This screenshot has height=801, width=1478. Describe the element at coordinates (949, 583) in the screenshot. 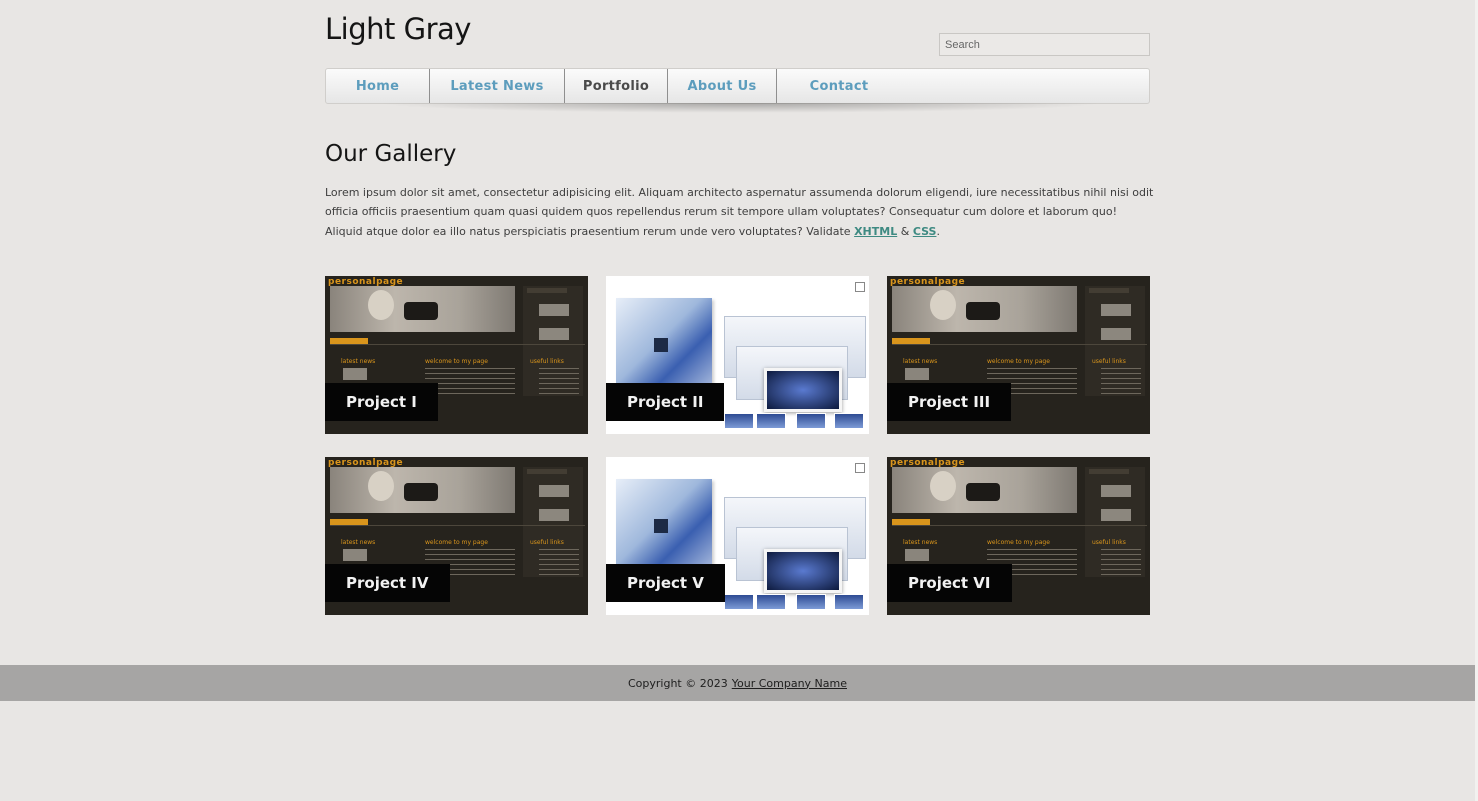

I see `gallery-item-label: Project VI` at that location.